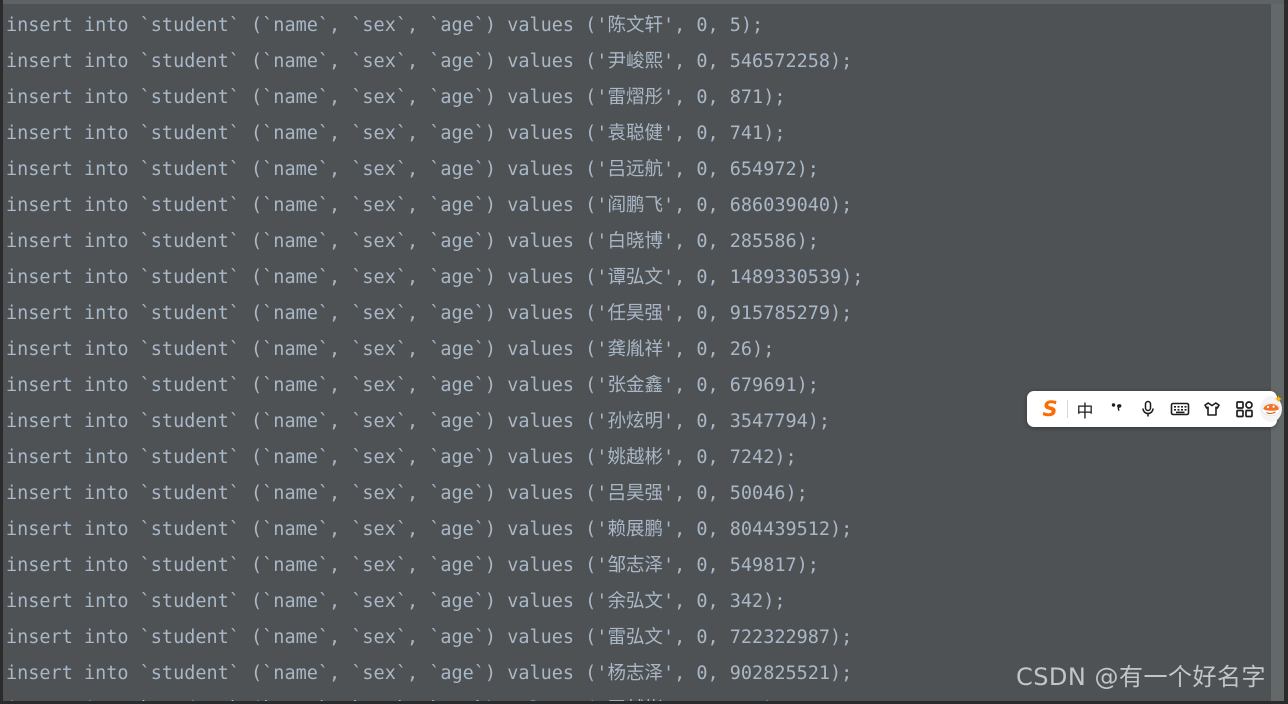 The width and height of the screenshot is (1288, 704). Describe the element at coordinates (644, 2) in the screenshot. I see `window-top-edge` at that location.